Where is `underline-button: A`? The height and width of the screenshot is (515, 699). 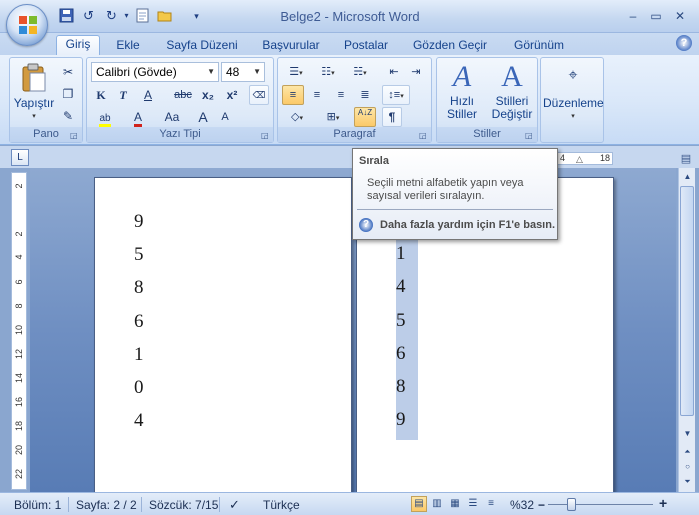
underline-button: A is located at coordinates (148, 95).